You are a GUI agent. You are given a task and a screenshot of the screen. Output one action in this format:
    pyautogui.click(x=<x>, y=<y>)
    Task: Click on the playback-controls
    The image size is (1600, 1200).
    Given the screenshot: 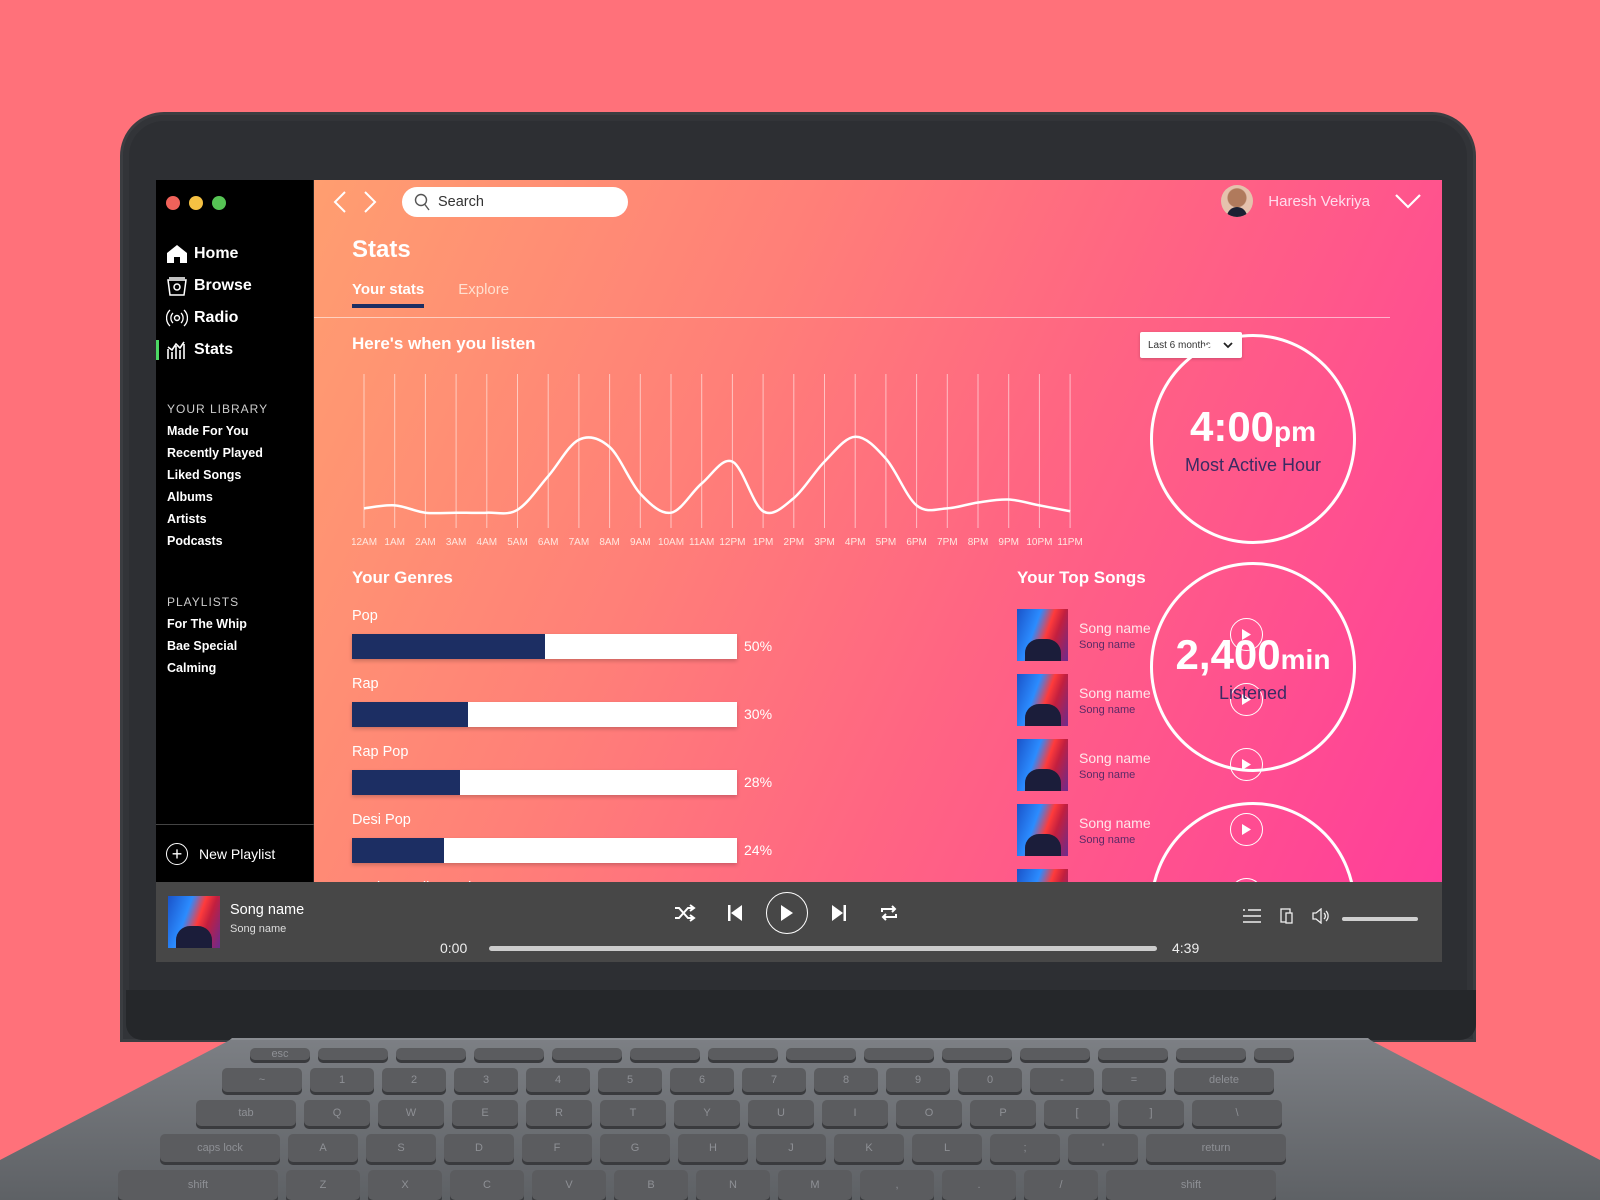 What is the action you would take?
    pyautogui.click(x=787, y=913)
    